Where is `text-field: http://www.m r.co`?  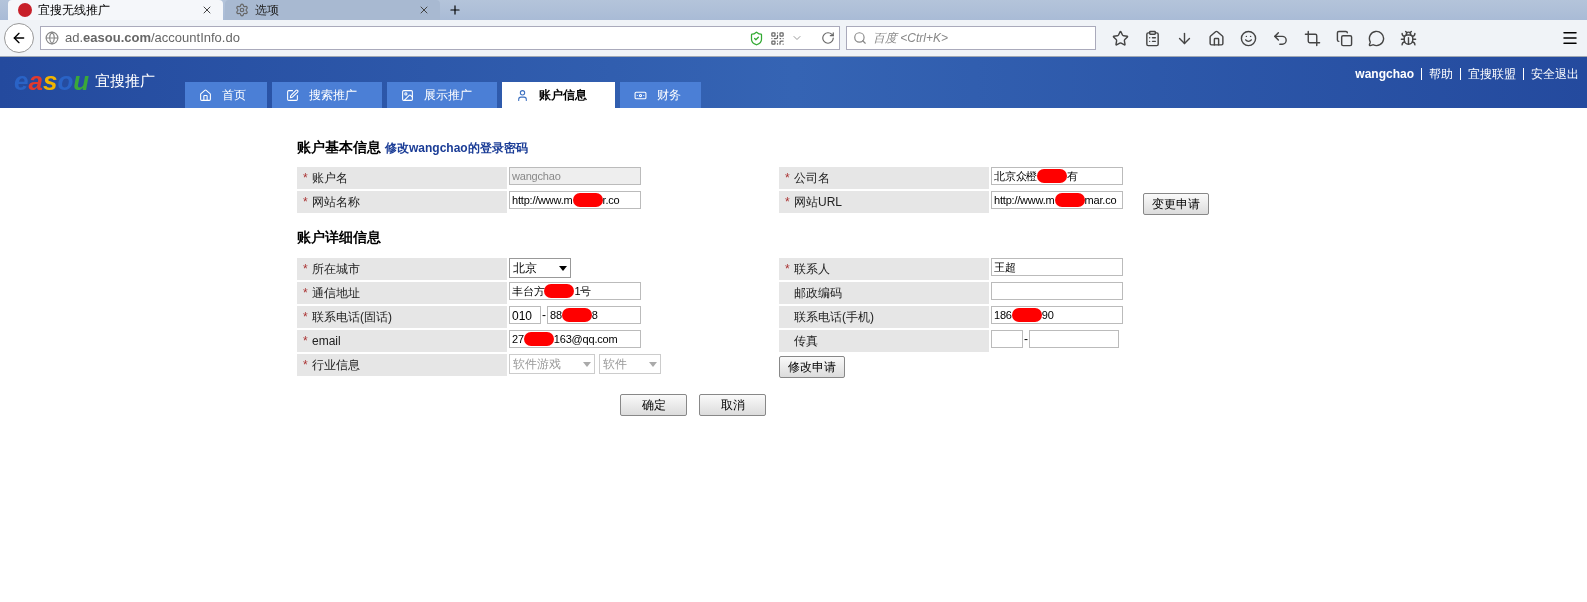
text-field: http://www.m r.co is located at coordinates (575, 200).